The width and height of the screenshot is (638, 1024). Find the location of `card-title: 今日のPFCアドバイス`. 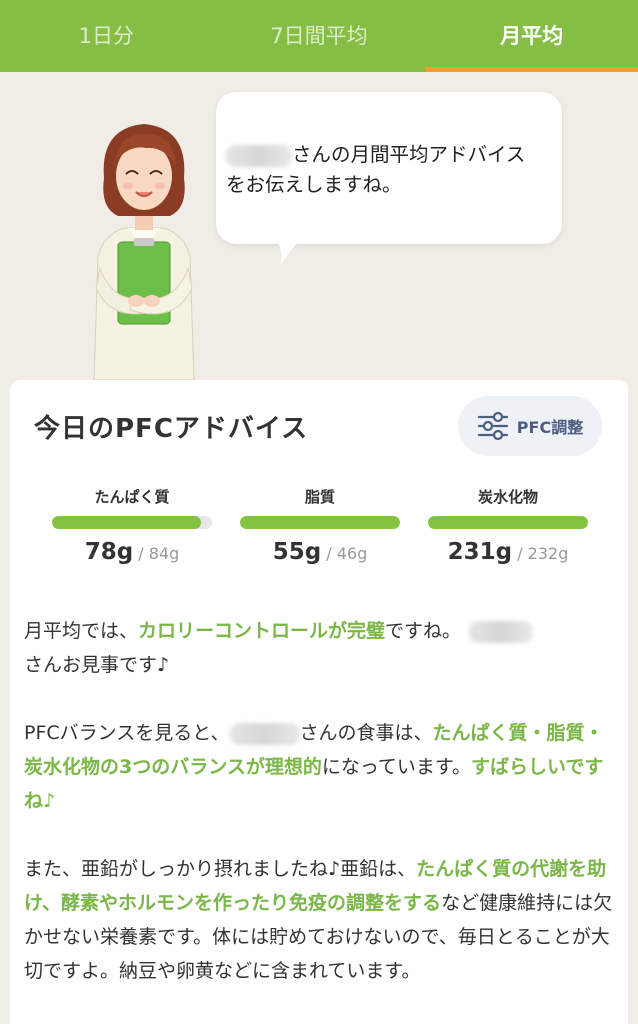

card-title: 今日のPFCアドバイス is located at coordinates (171, 429).